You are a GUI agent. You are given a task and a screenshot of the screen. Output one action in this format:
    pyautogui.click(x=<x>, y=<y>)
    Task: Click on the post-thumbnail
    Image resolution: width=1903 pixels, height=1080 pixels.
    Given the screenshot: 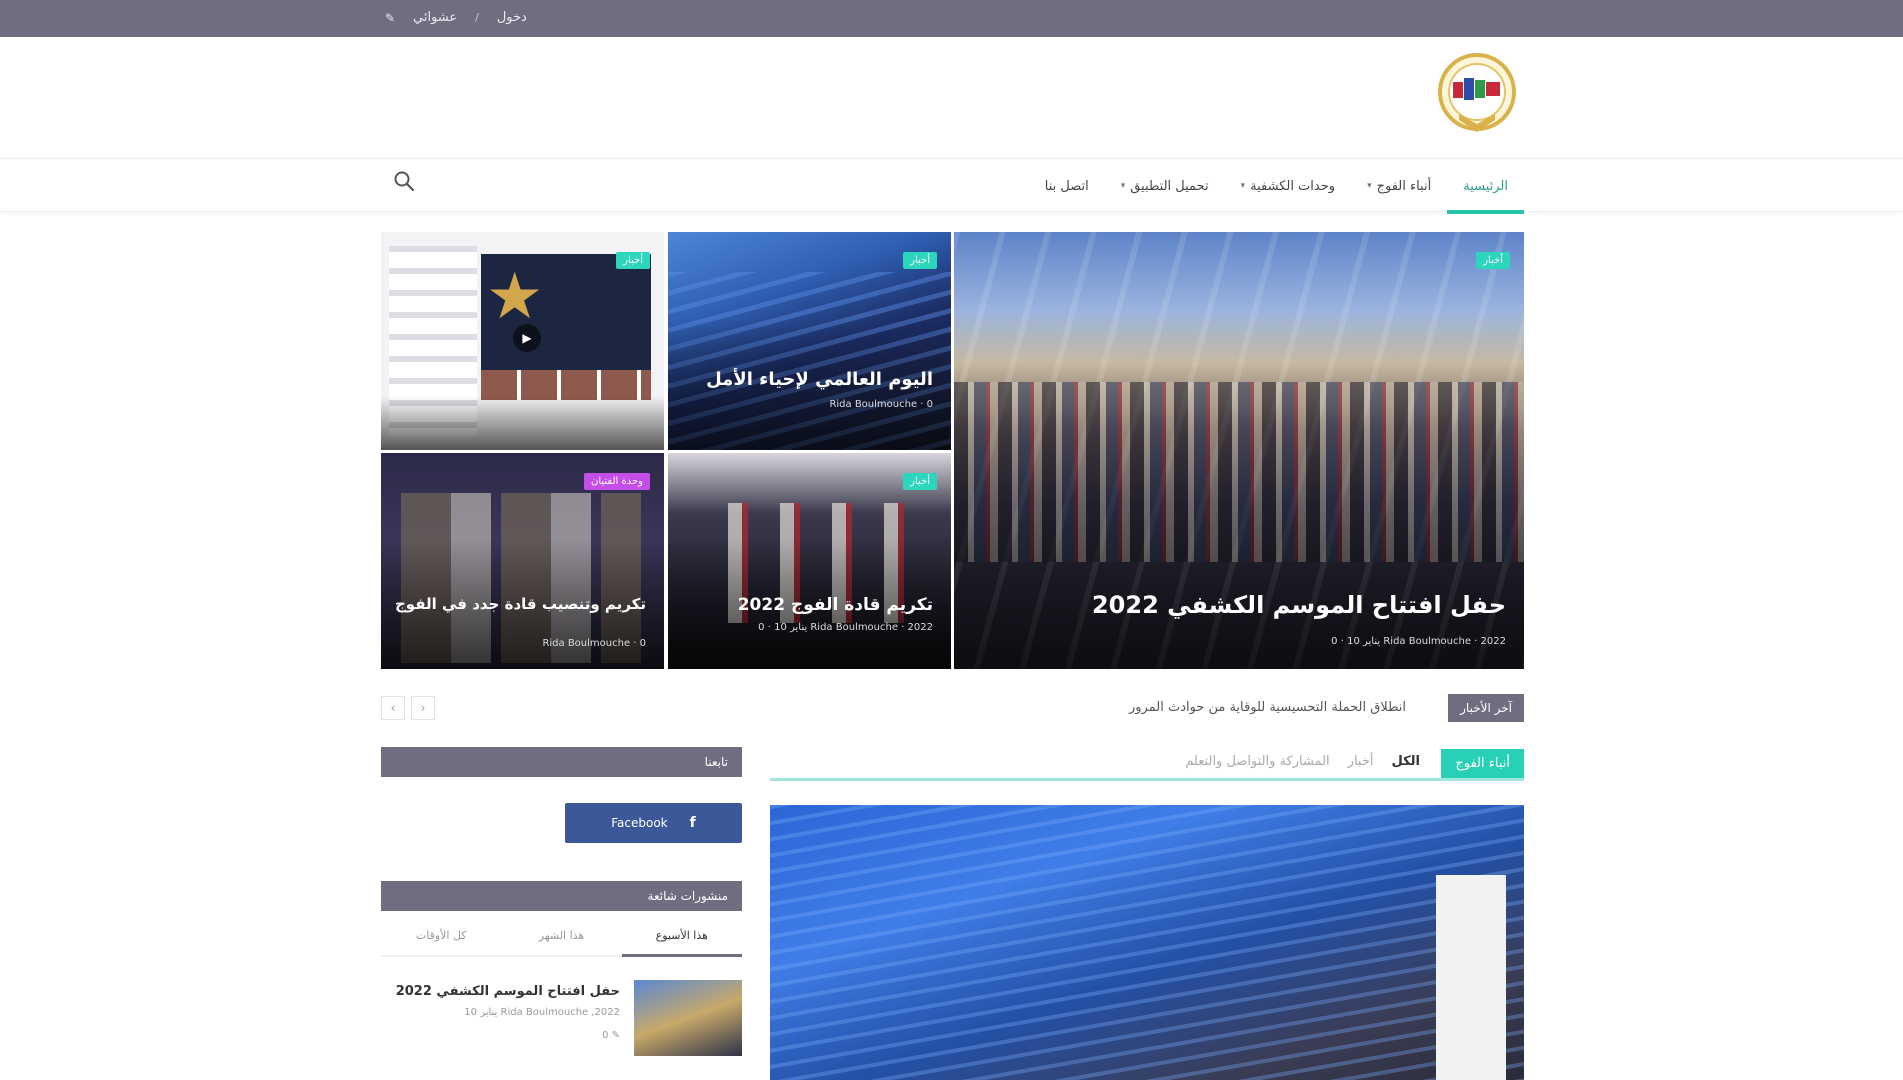 What is the action you would take?
    pyautogui.click(x=688, y=1018)
    